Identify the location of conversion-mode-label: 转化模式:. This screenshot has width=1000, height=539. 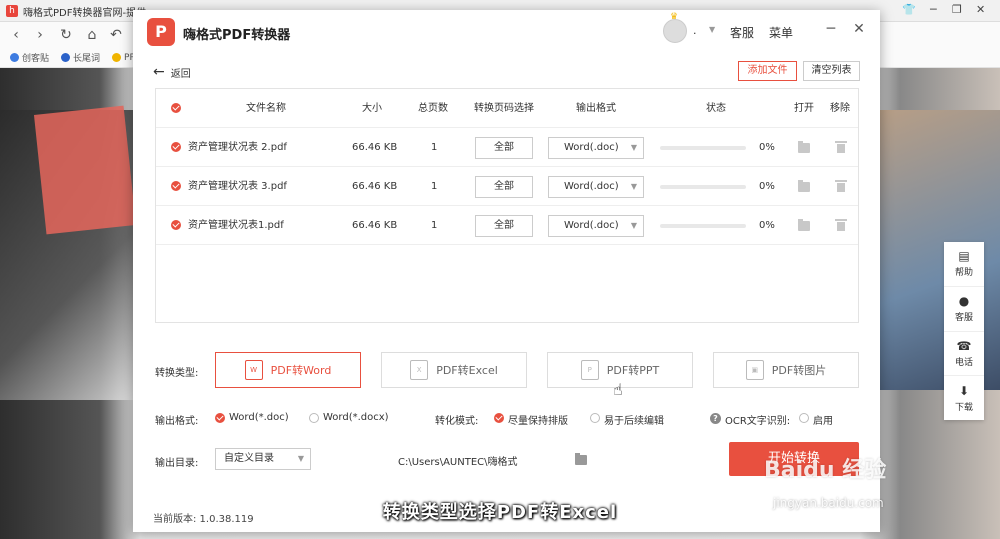
(457, 421).